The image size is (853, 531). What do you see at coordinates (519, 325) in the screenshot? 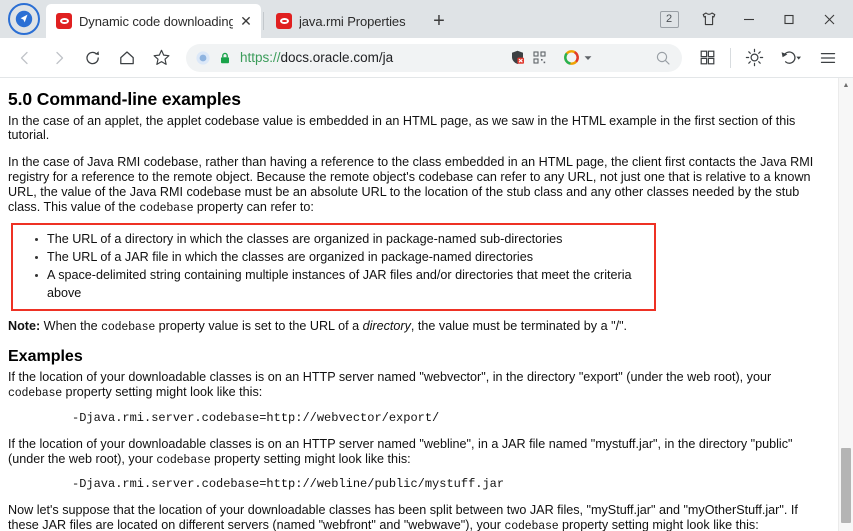
I see `note-text-c: , the value must be terminated by a "/".` at bounding box center [519, 325].